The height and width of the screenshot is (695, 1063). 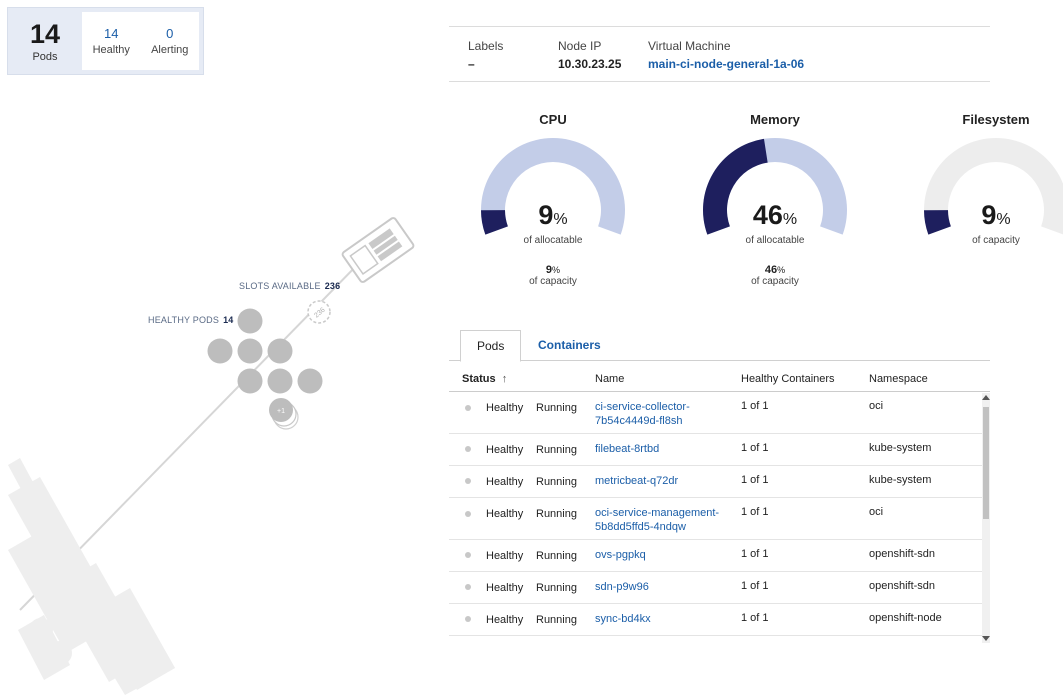 What do you see at coordinates (556, 270) in the screenshot?
I see `cpu-capacity-pct-sign: %` at bounding box center [556, 270].